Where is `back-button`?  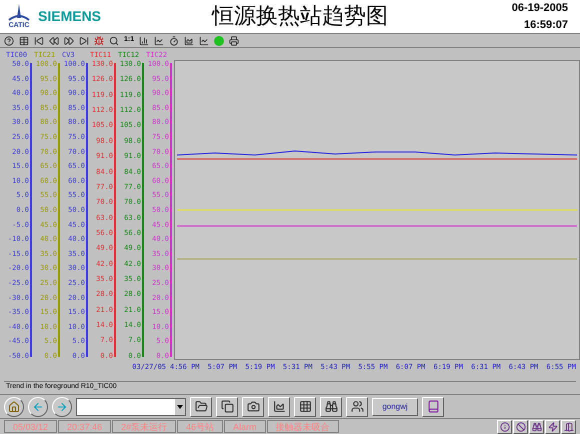 back-button is located at coordinates (38, 406).